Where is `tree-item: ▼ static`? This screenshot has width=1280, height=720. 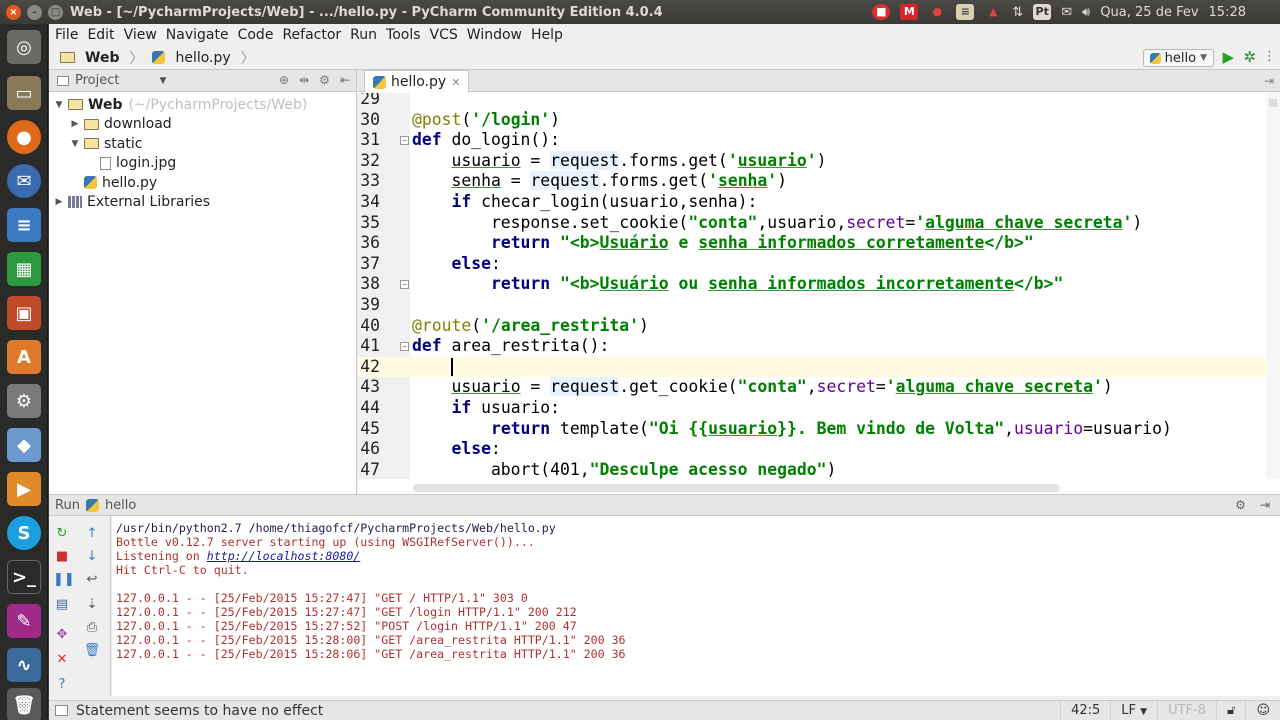 tree-item: ▼ static is located at coordinates (202, 144).